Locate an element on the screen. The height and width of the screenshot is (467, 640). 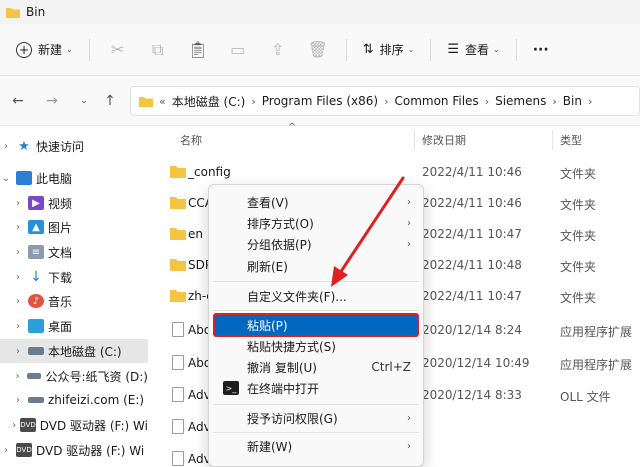
view-button: ☰ 查看 ⌄ is located at coordinates (473, 50).